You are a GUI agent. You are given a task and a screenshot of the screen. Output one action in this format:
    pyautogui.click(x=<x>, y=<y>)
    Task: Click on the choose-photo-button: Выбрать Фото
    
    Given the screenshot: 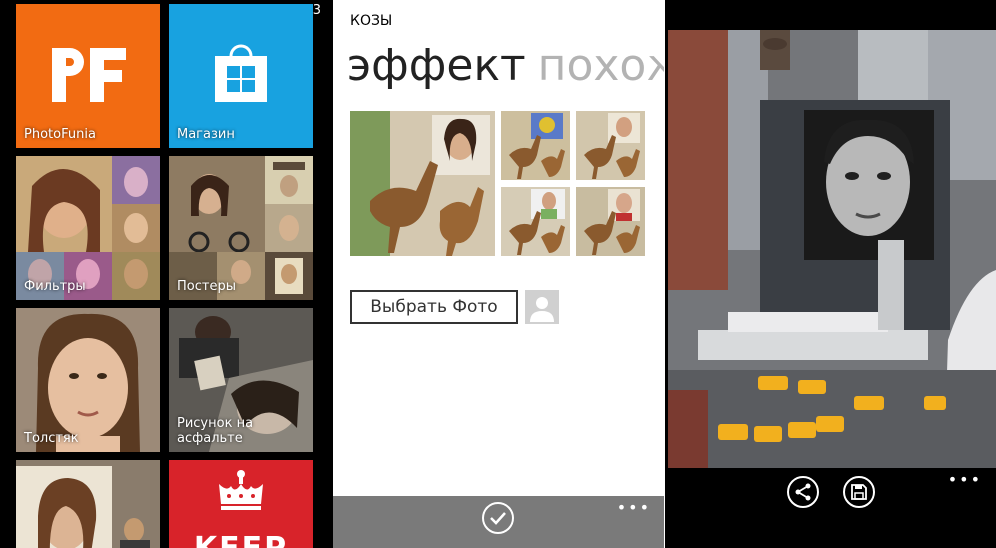 What is the action you would take?
    pyautogui.click(x=434, y=307)
    